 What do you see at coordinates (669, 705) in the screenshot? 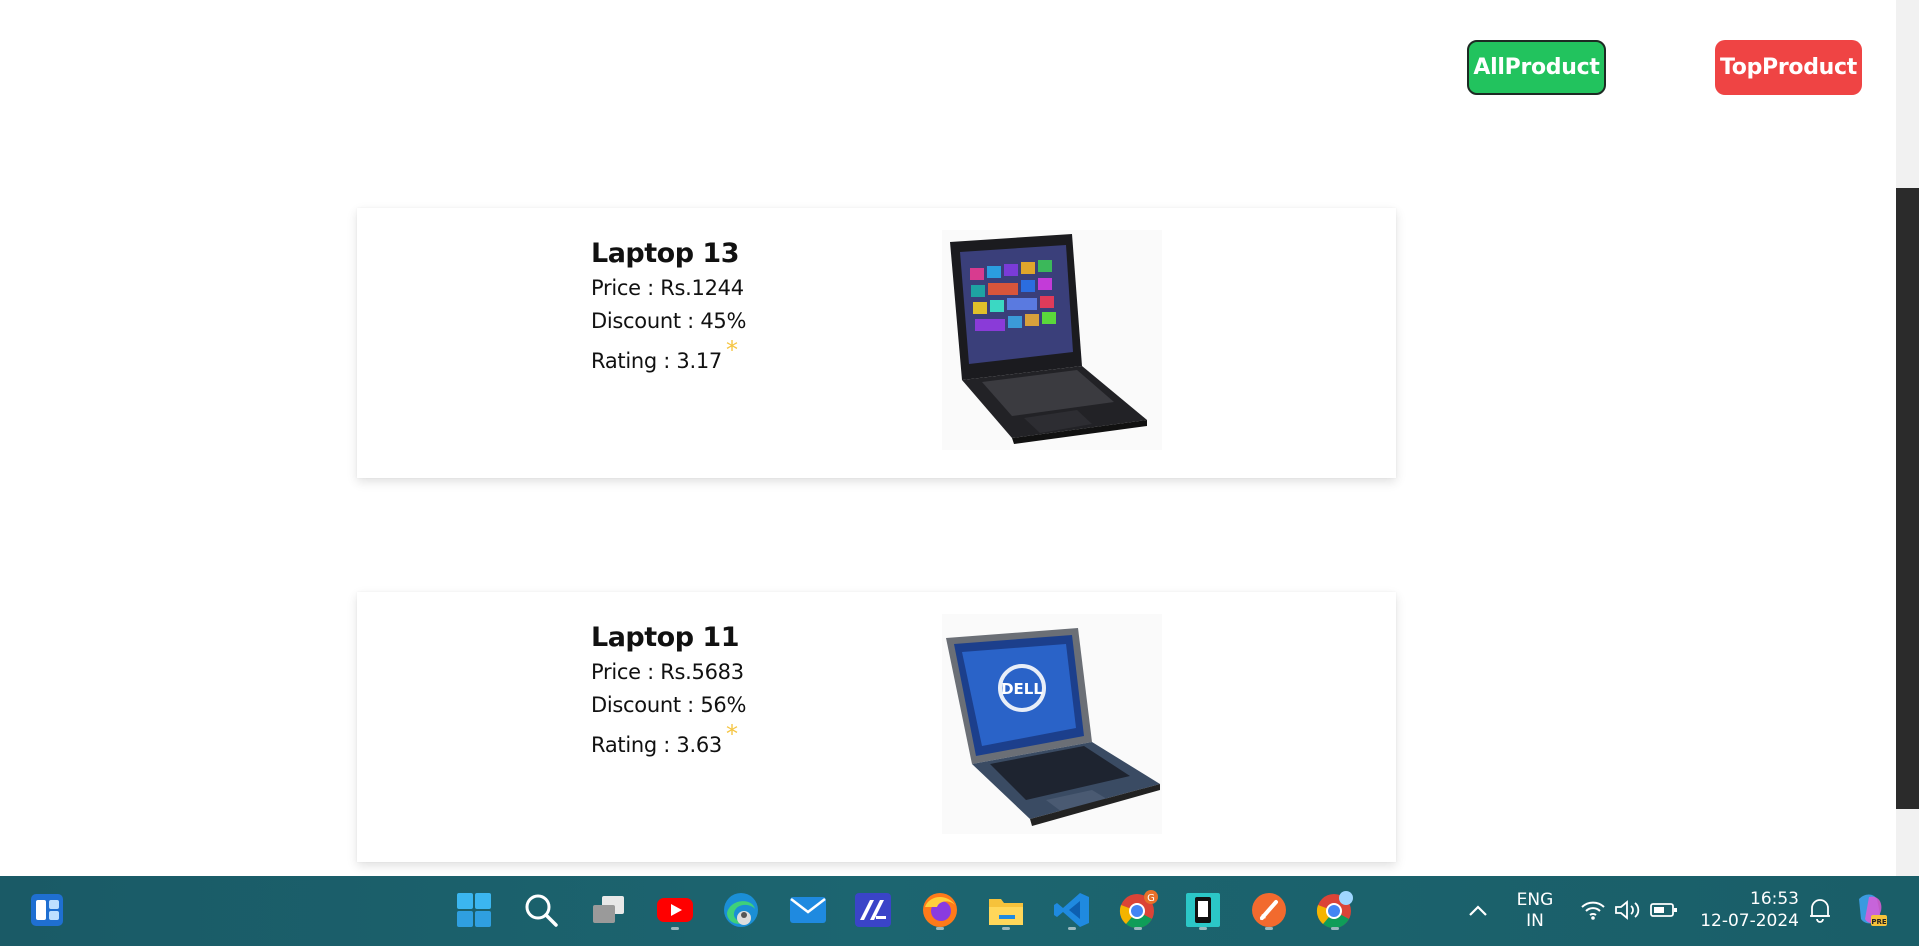
I see `product-discount: Discount : 56%` at bounding box center [669, 705].